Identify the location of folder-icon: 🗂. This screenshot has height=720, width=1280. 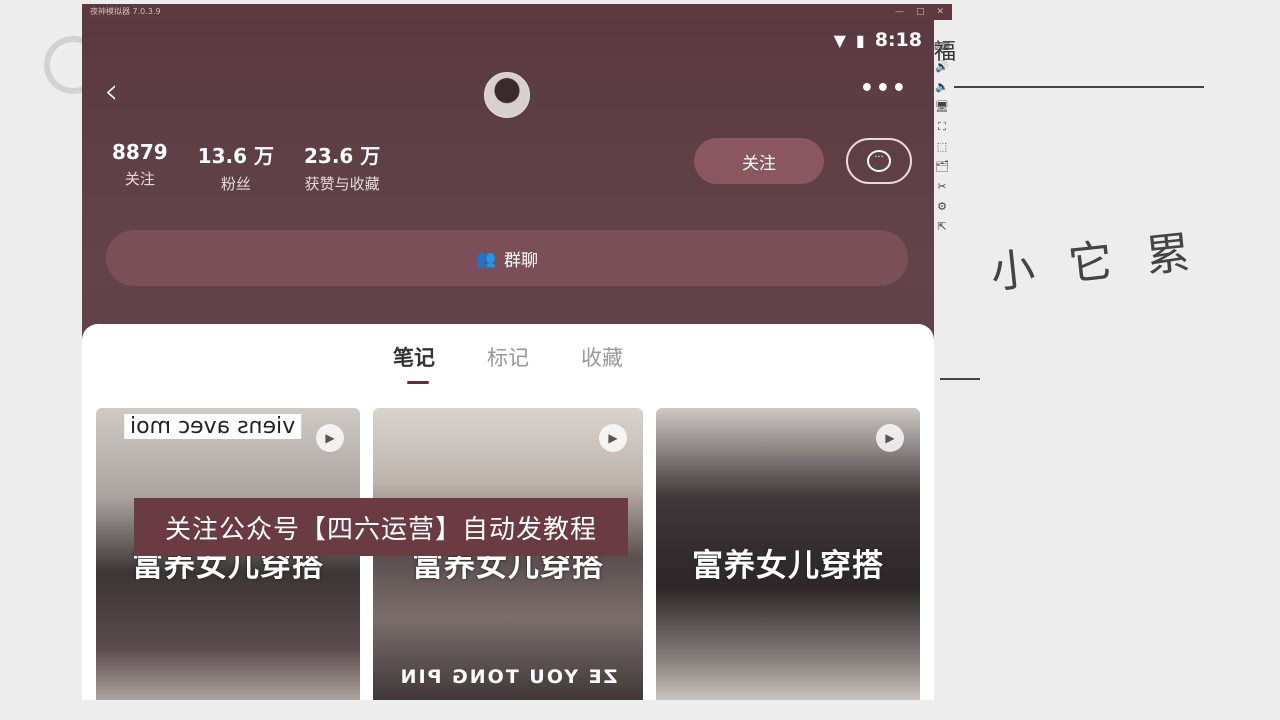
(942, 167).